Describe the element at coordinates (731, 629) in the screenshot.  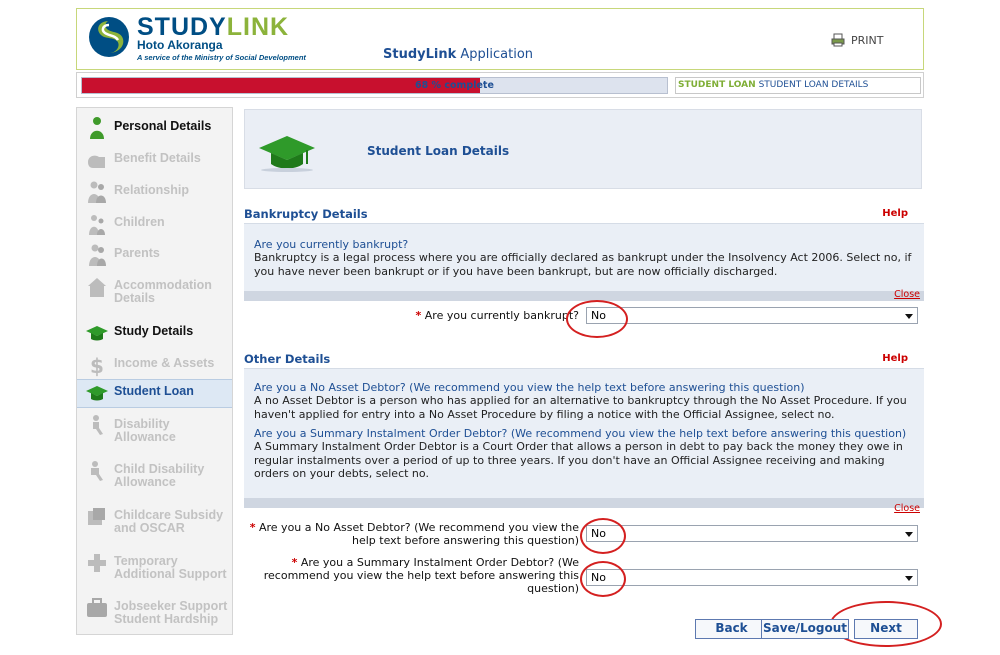
I see `back-button: Back` at that location.